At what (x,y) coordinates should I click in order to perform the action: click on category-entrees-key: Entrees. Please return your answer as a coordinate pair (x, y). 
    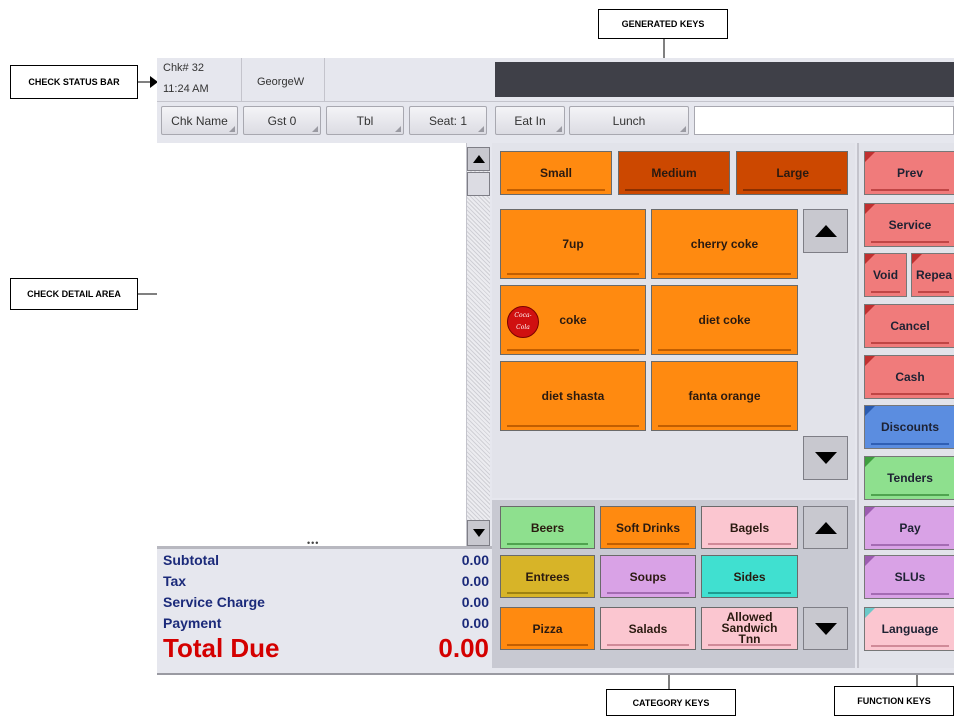
    Looking at the image, I should click on (547, 576).